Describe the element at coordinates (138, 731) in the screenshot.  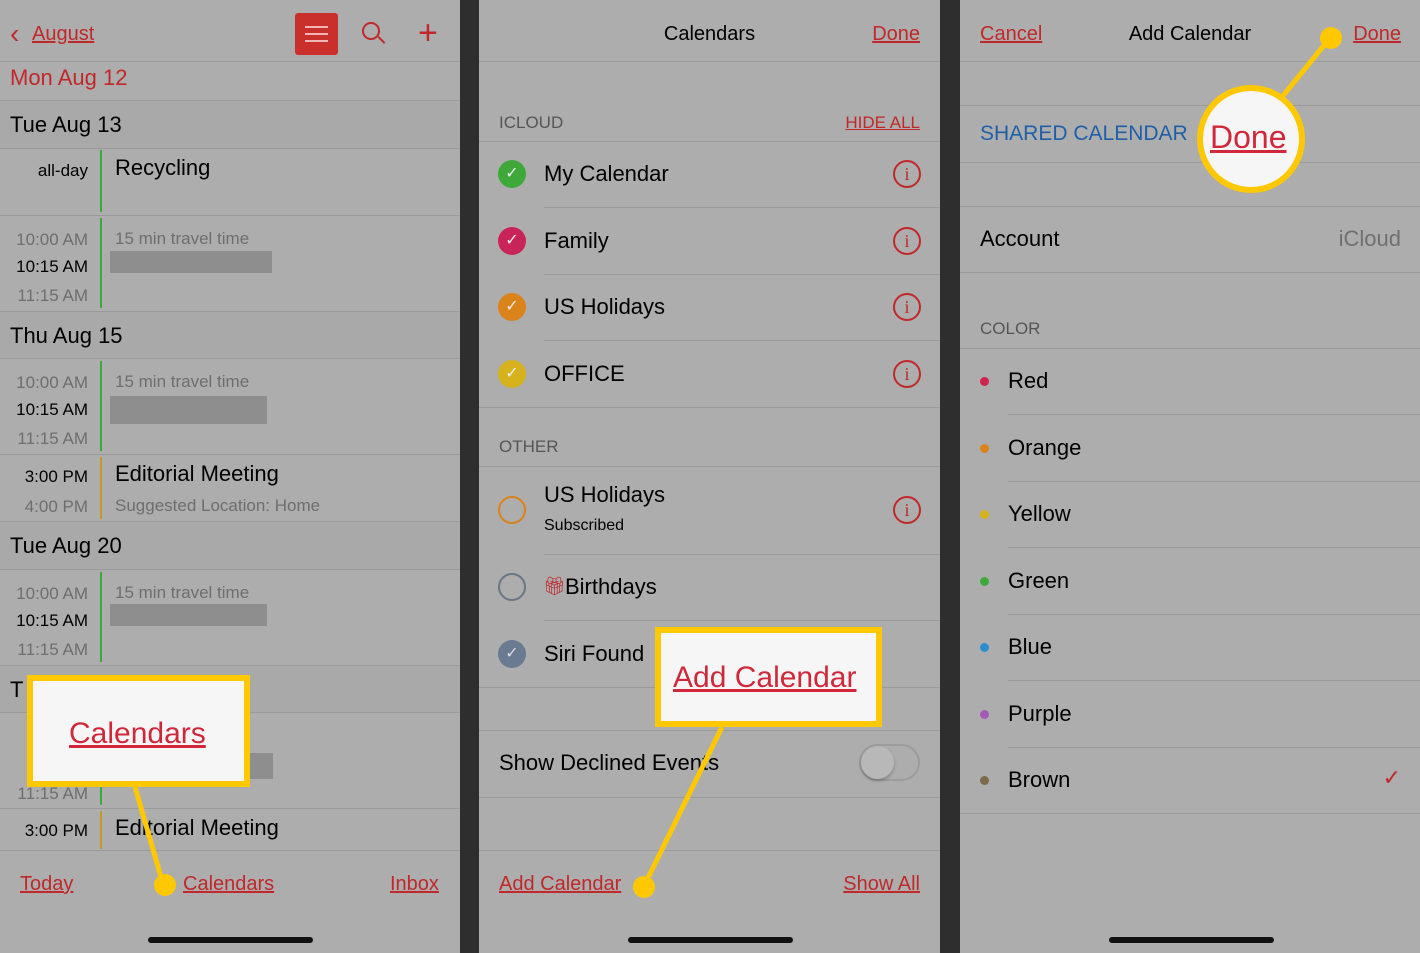
I see `callout-box: Calendars` at that location.